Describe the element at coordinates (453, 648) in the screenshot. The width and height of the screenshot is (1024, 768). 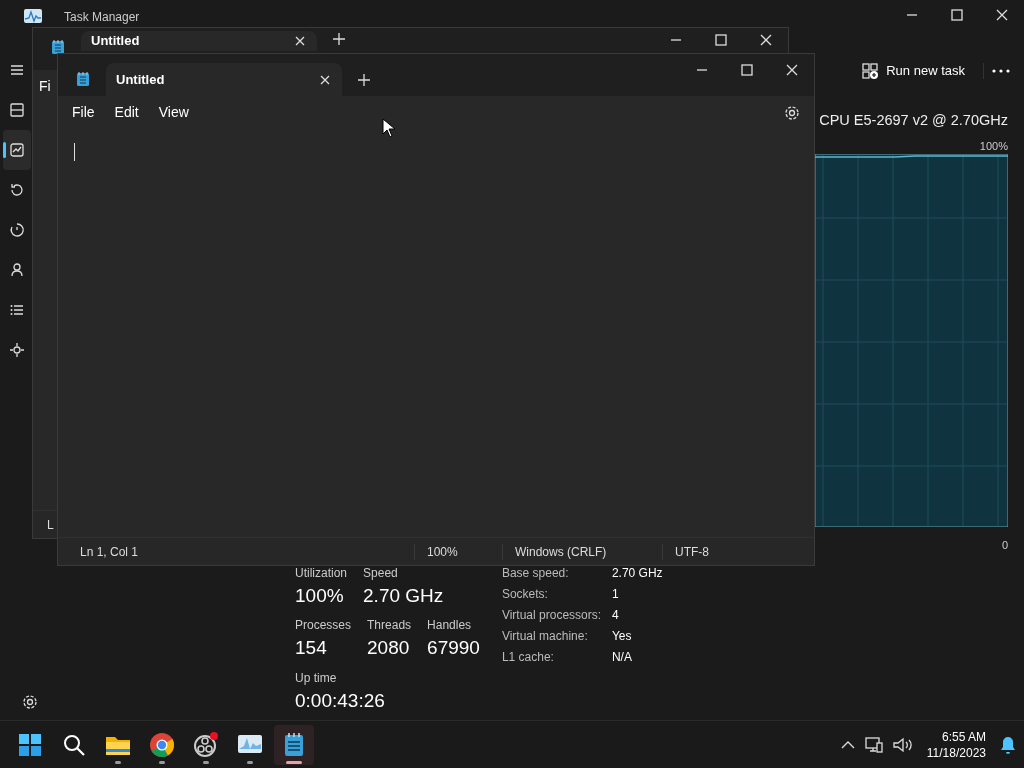
I see `stat-value: 67990` at that location.